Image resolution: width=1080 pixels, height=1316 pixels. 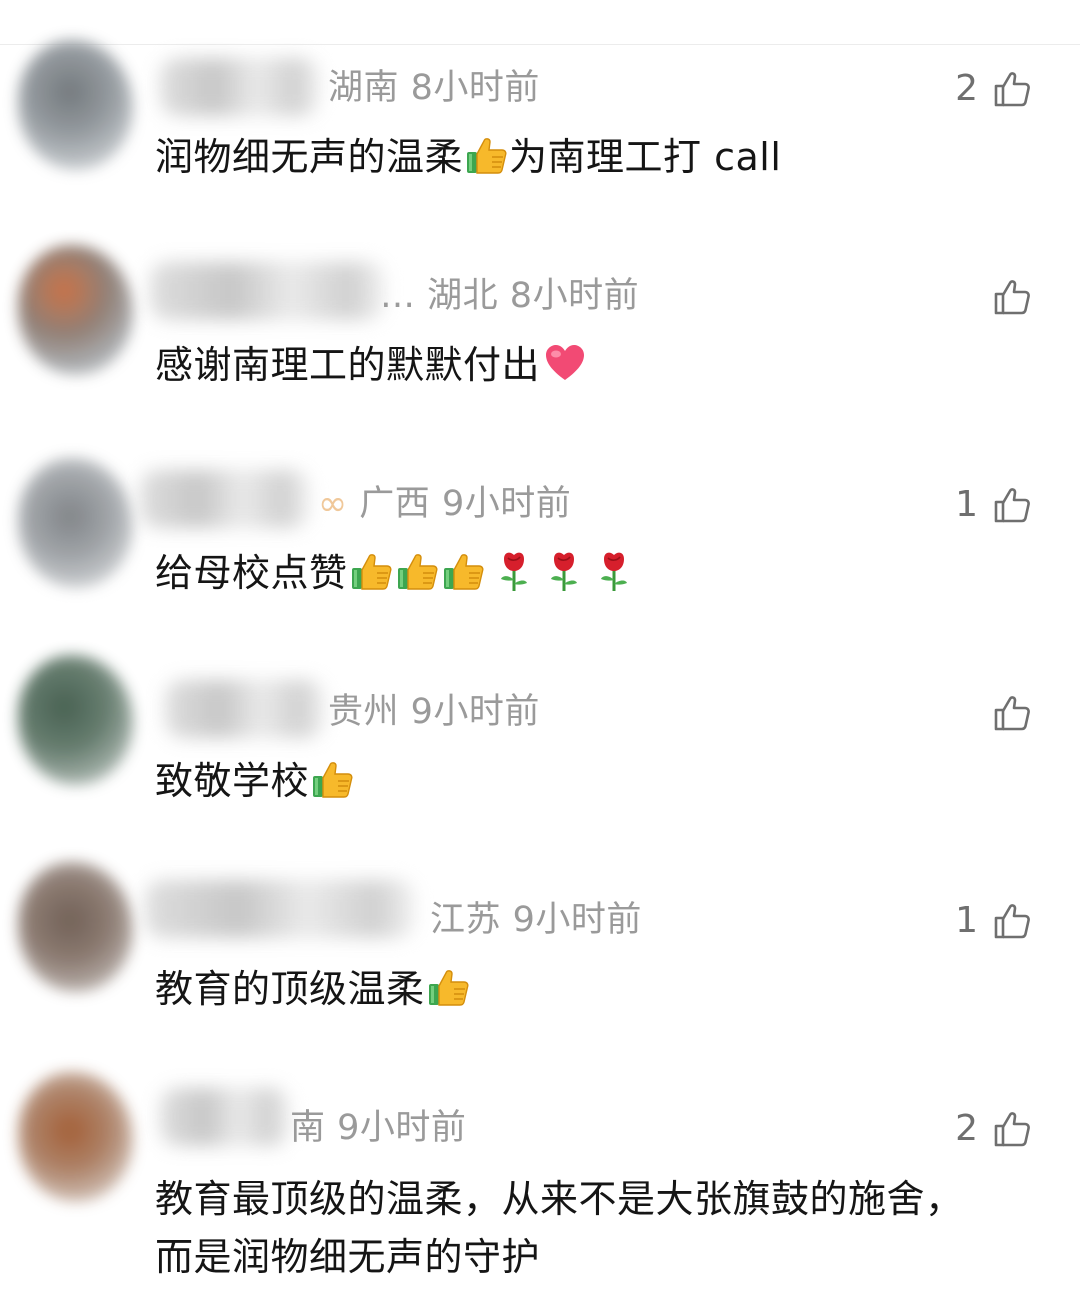 I want to click on comment-meta: 贵州 9小时前, so click(x=434, y=712).